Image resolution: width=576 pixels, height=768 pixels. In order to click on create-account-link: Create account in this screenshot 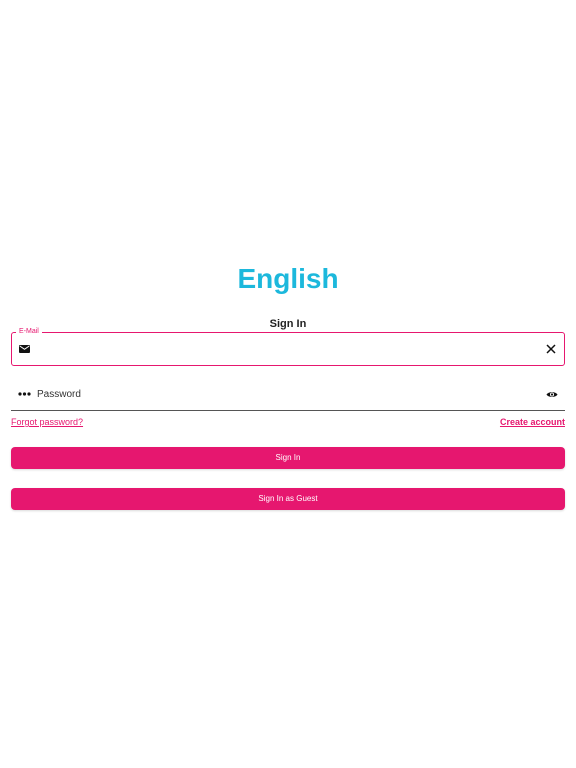, I will do `click(532, 422)`.